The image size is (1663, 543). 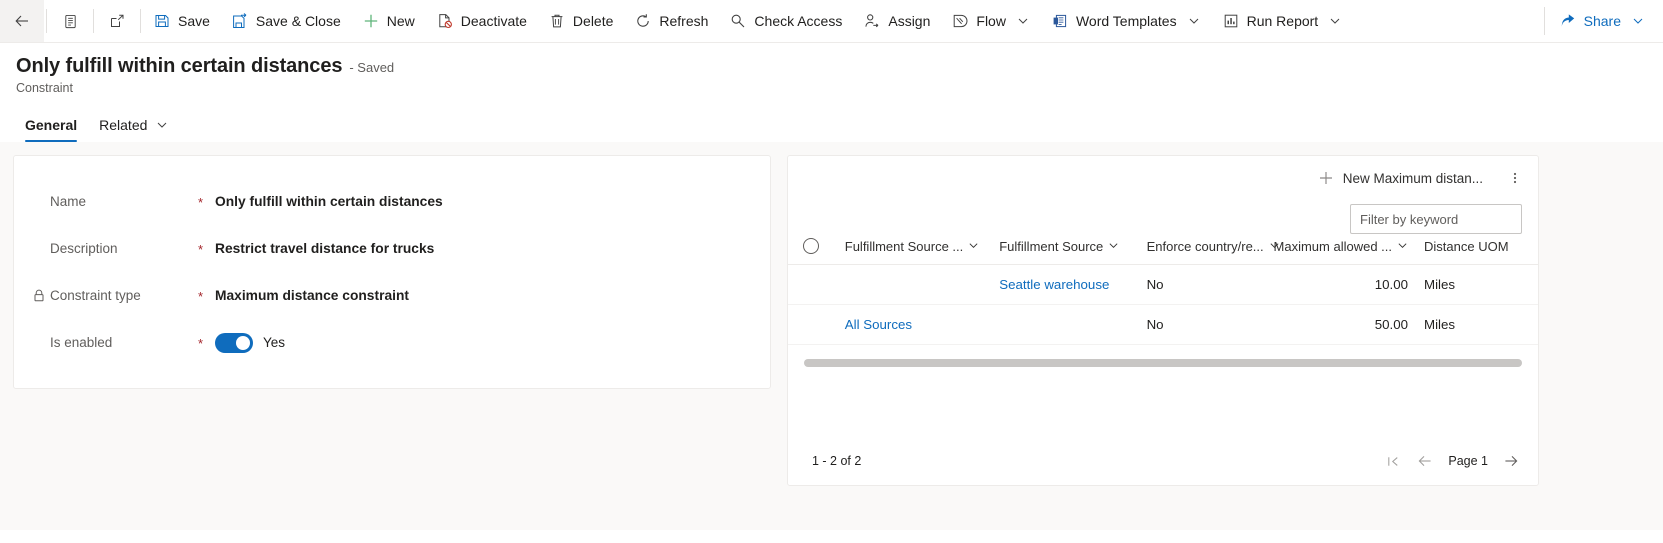 What do you see at coordinates (738, 21) in the screenshot?
I see `key-icon` at bounding box center [738, 21].